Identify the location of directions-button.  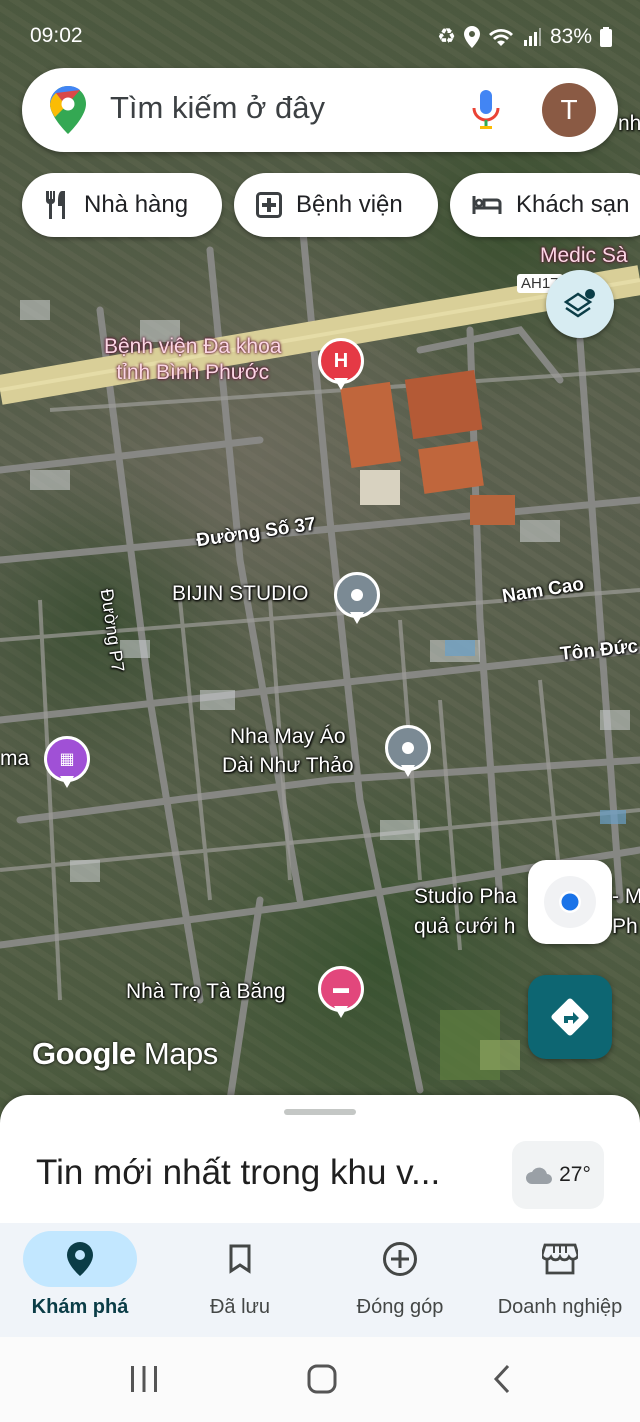
(570, 1017).